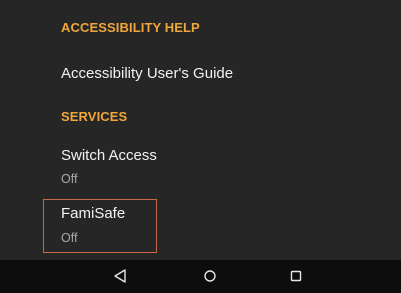 This screenshot has height=293, width=401. I want to click on back-icon, so click(120, 276).